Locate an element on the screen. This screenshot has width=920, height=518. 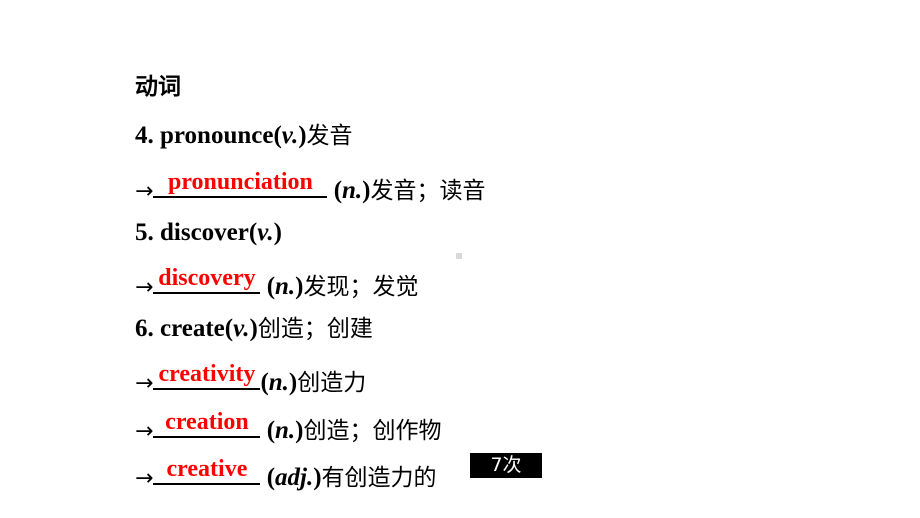
entry-number: 5. is located at coordinates (144, 232).